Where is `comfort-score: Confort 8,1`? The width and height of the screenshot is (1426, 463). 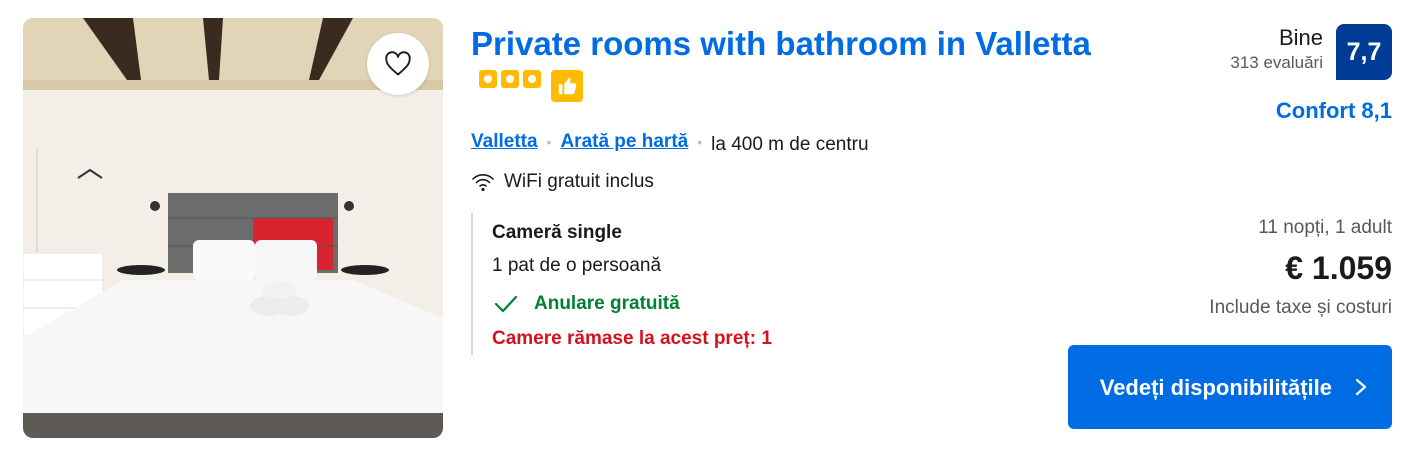 comfort-score: Confort 8,1 is located at coordinates (1334, 111).